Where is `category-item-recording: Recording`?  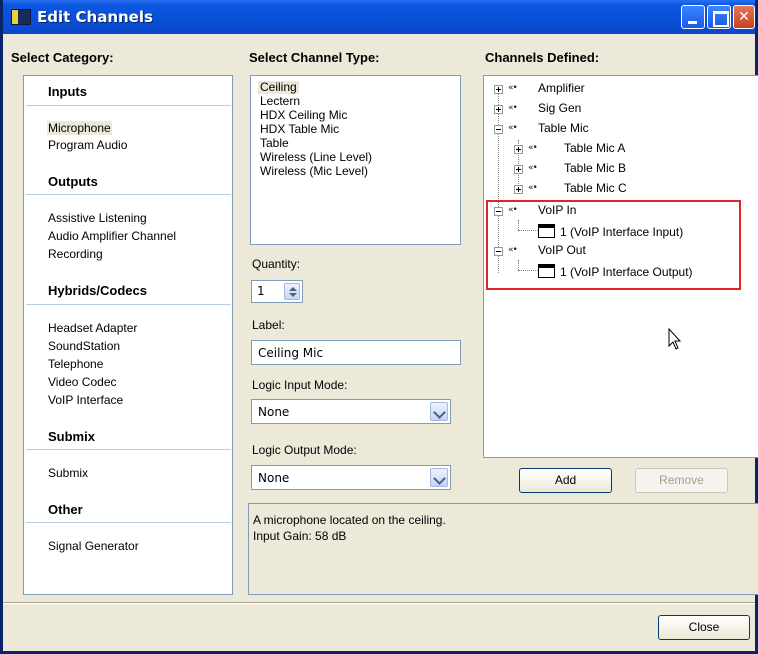
category-item-recording: Recording is located at coordinates (75, 254).